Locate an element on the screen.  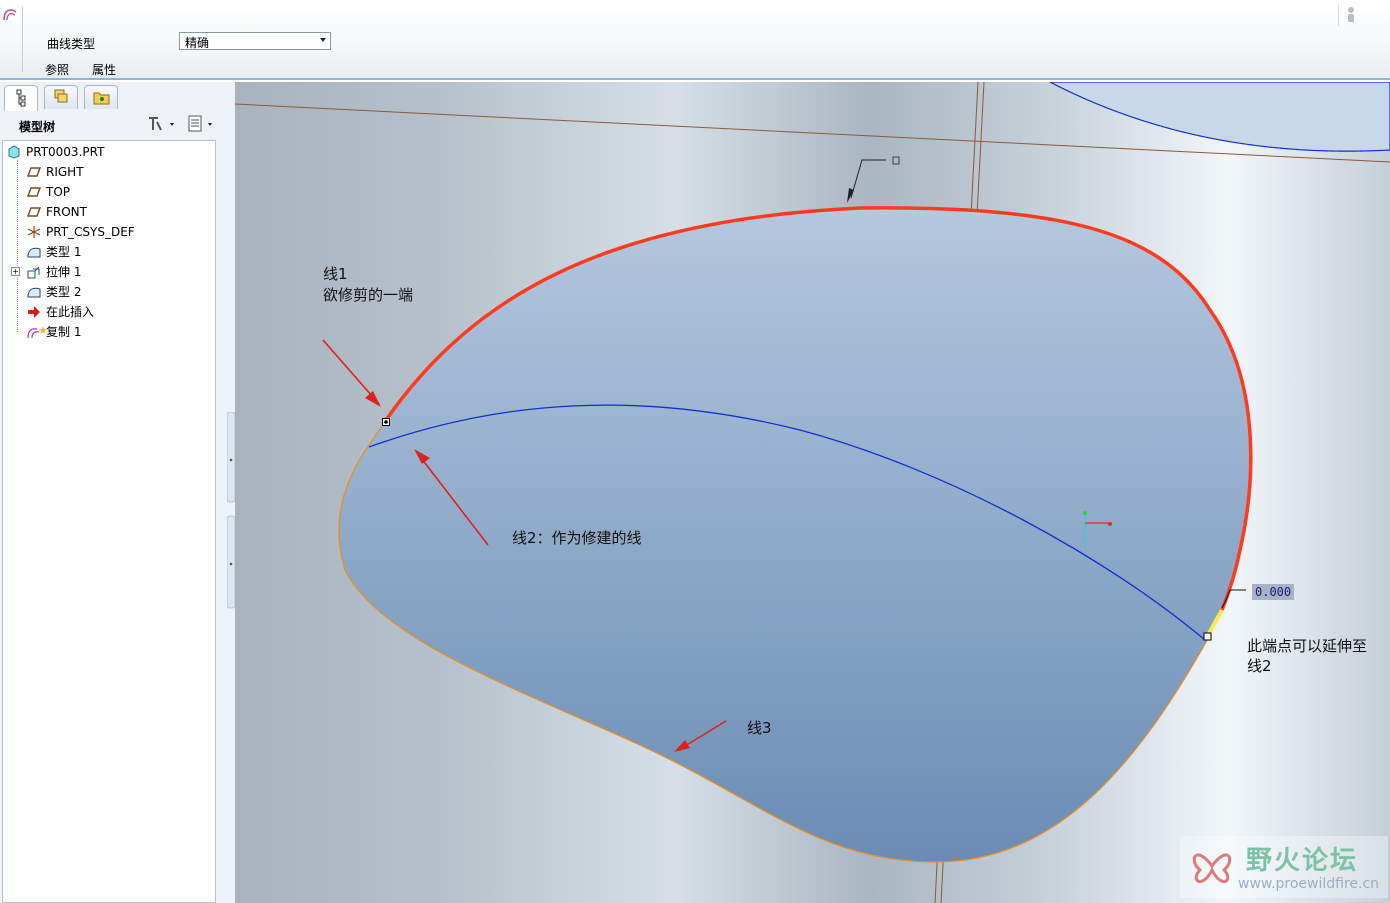
panel-splitter is located at coordinates (231, 511).